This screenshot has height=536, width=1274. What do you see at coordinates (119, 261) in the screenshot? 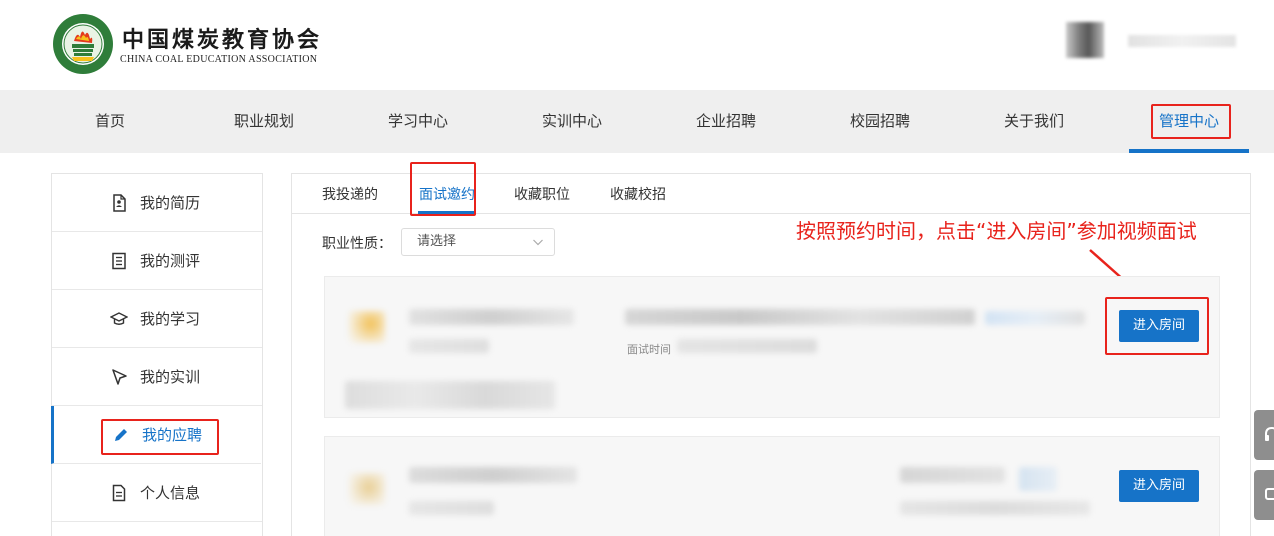
I see `assessment-icon` at bounding box center [119, 261].